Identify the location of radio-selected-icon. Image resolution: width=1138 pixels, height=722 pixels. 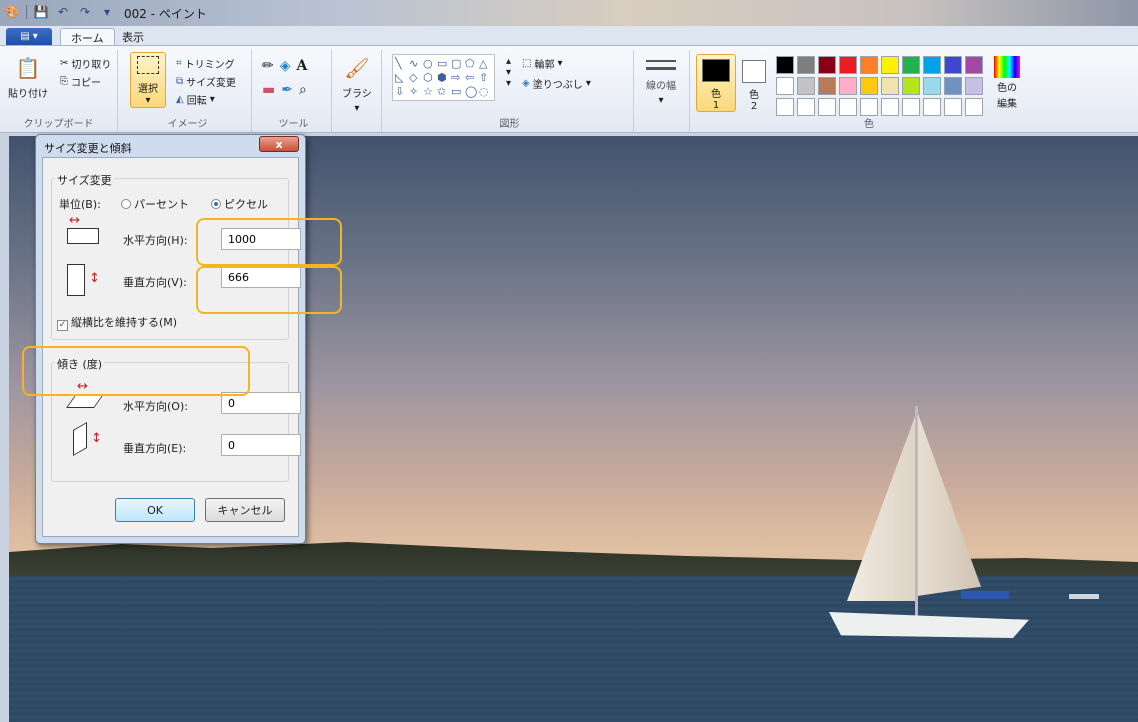
(216, 204).